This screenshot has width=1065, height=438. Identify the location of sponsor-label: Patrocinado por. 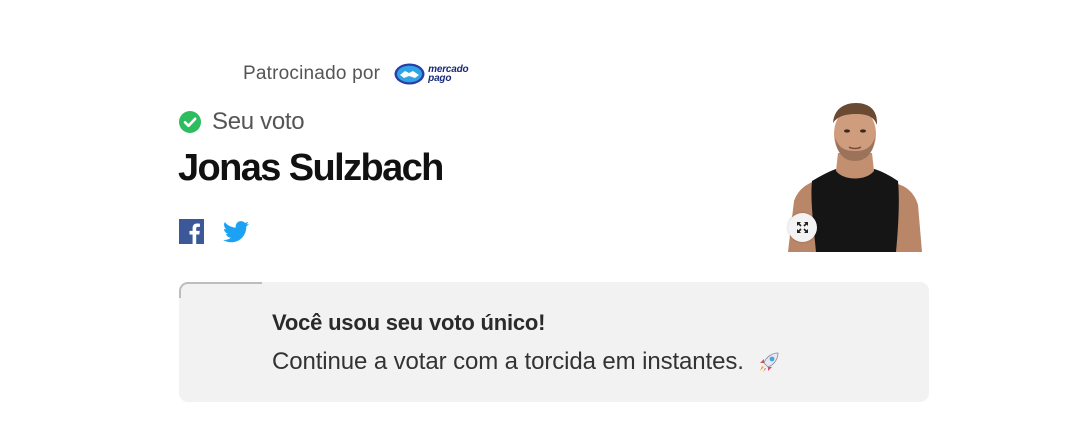
(312, 73).